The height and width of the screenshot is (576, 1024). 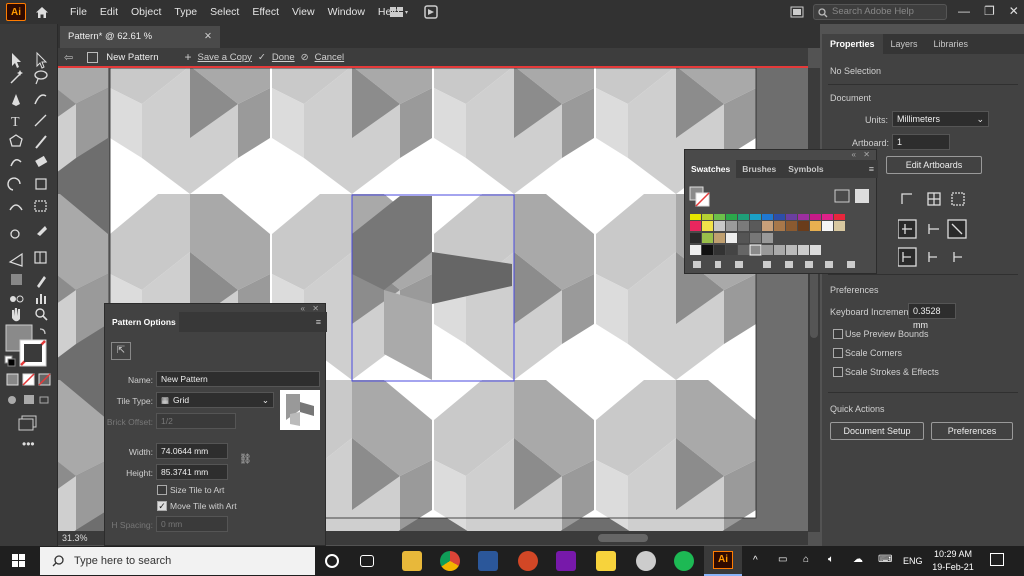 What do you see at coordinates (439, 44) in the screenshot?
I see `document-tab-bar: Pattern* @ 62.61 % (CMYK/Preview) ✕` at bounding box center [439, 44].